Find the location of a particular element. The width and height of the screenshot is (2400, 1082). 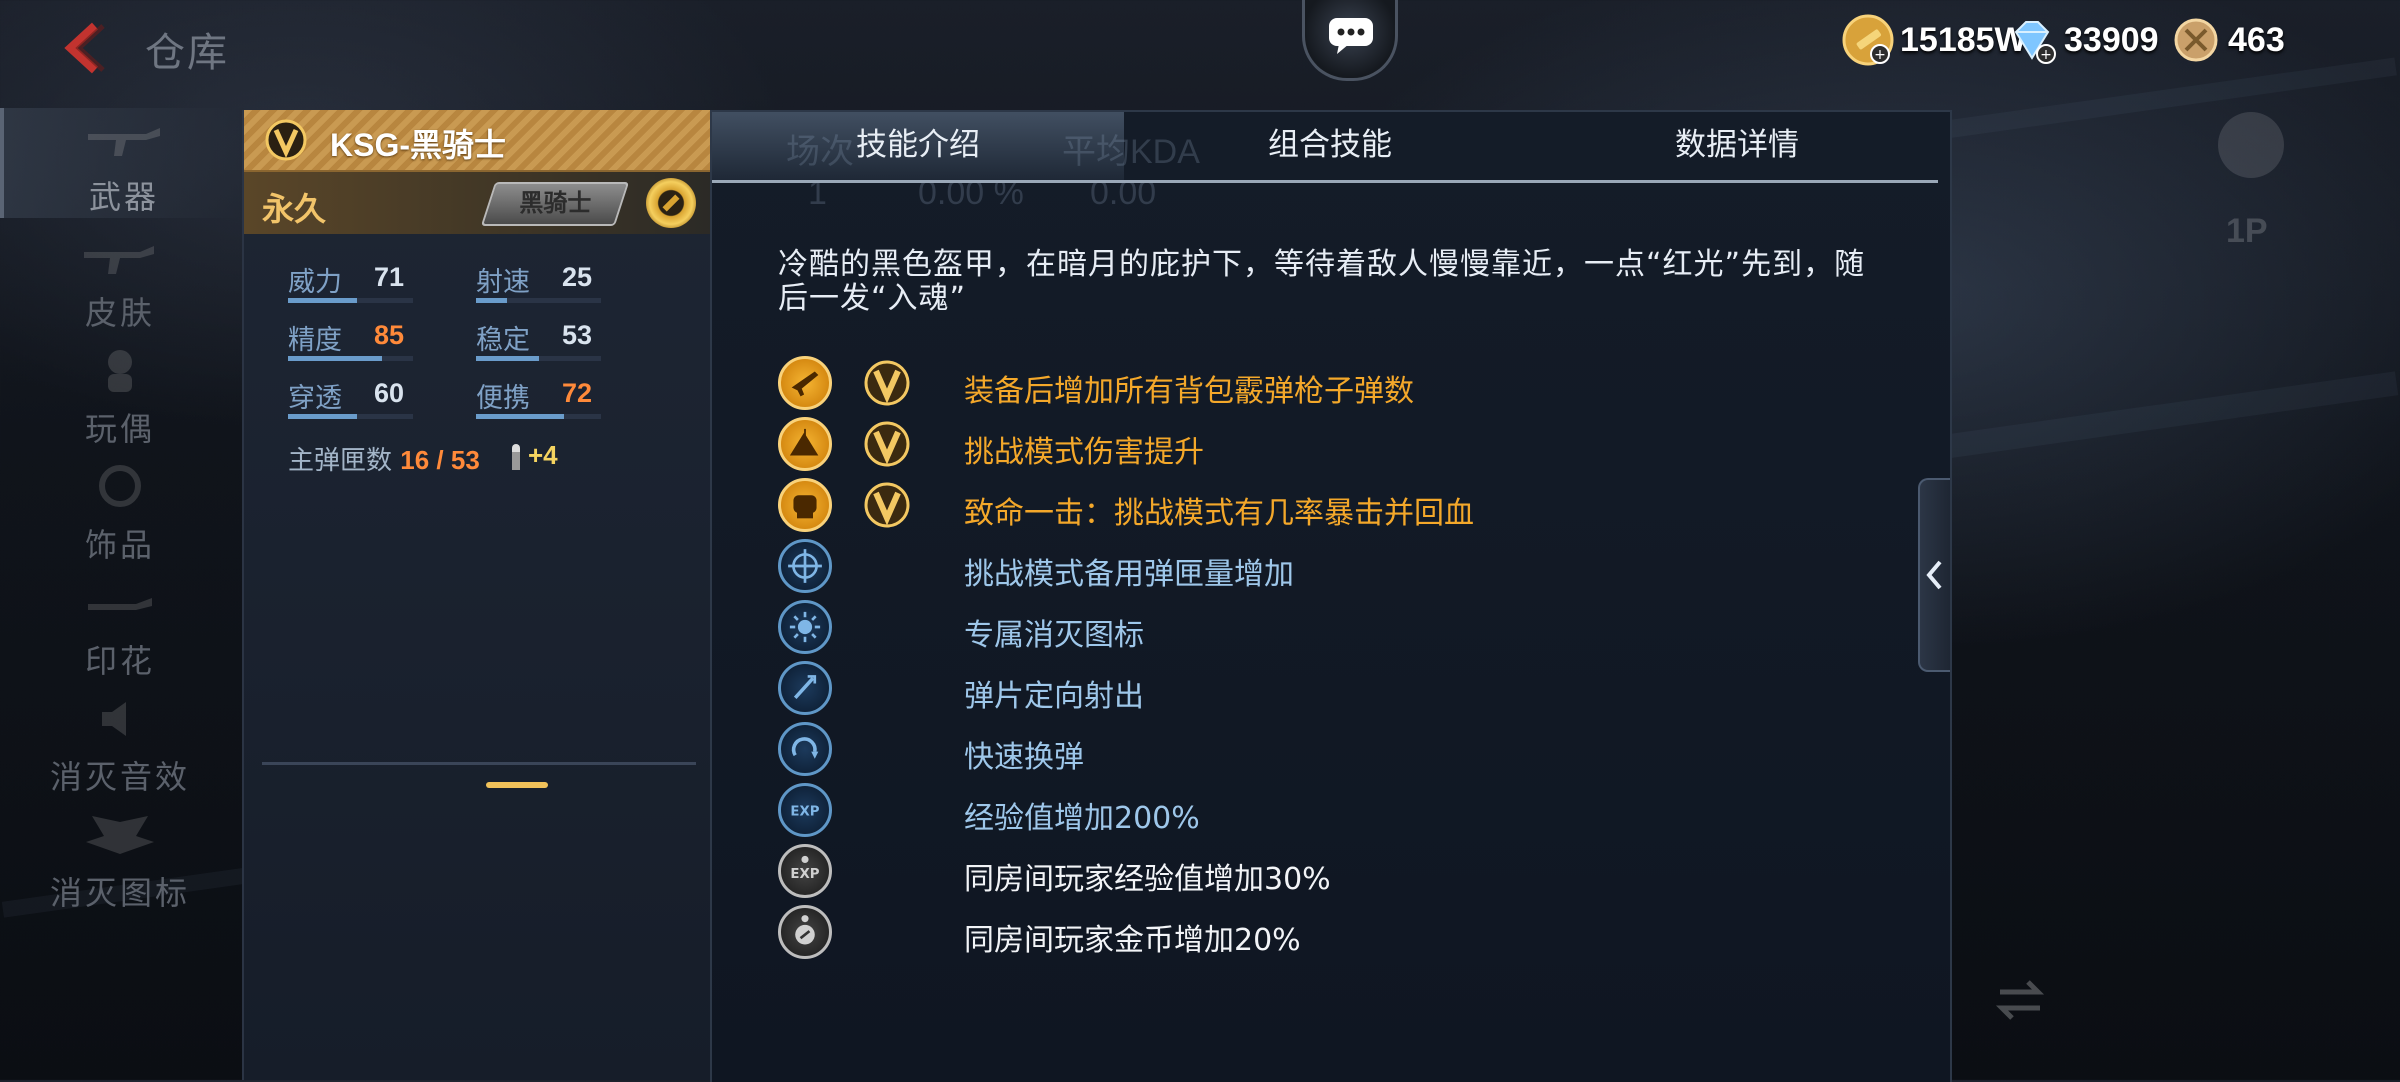

bullet-icon is located at coordinates (516, 457).